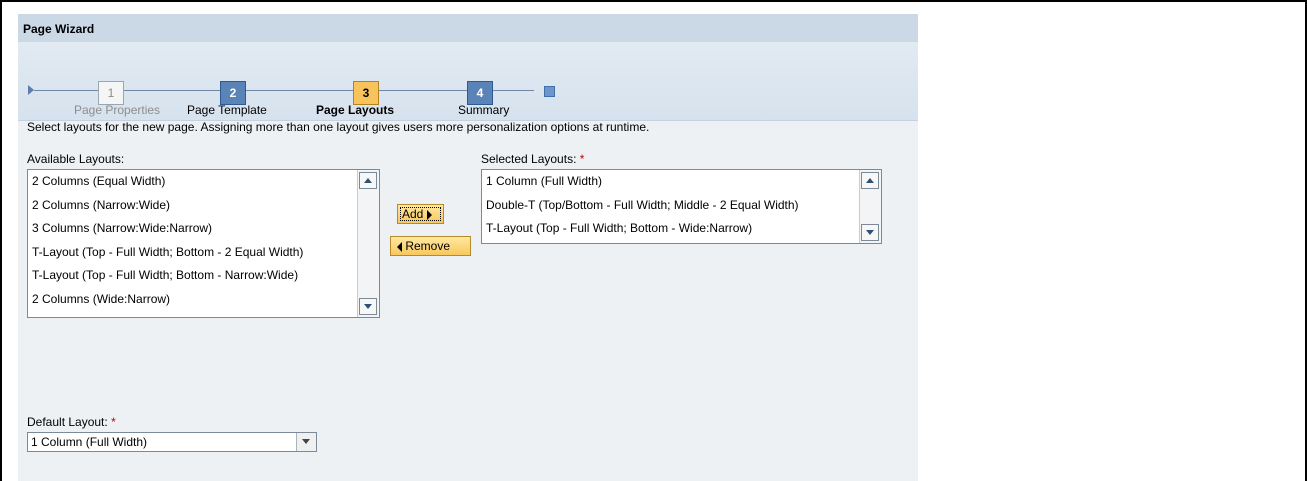 Image resolution: width=1307 pixels, height=481 pixels. What do you see at coordinates (681, 182) in the screenshot?
I see `selected-layout-item: 1 Column (Full Width)` at bounding box center [681, 182].